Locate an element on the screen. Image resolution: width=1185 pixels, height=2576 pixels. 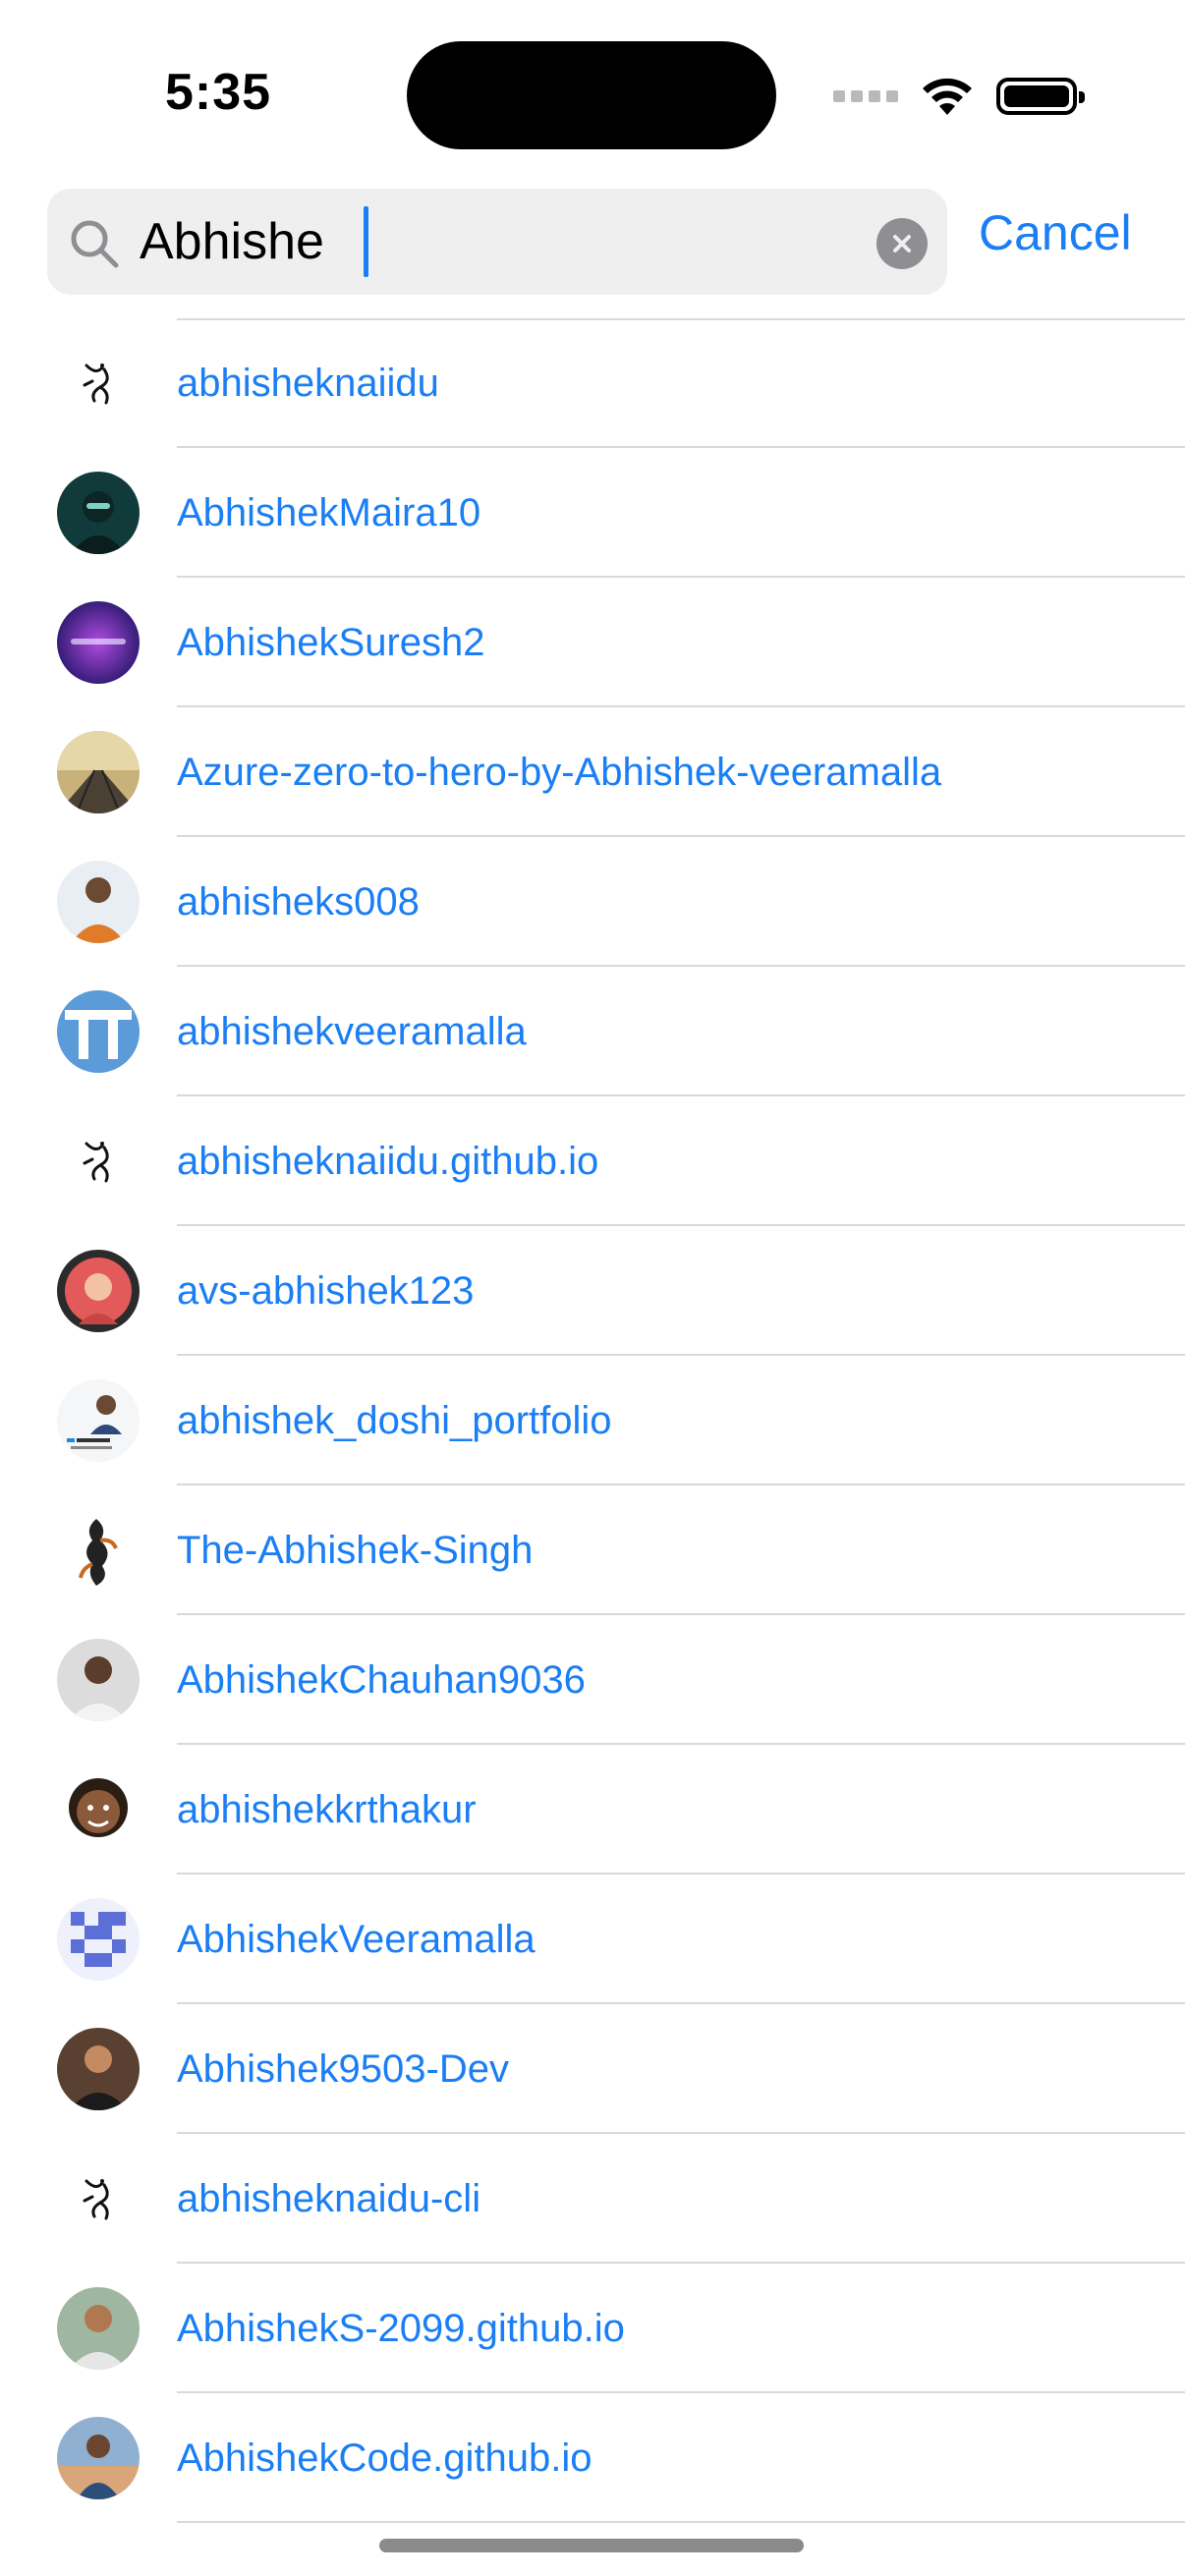
list-item: abhishekveeramalla is located at coordinates (592, 1031).